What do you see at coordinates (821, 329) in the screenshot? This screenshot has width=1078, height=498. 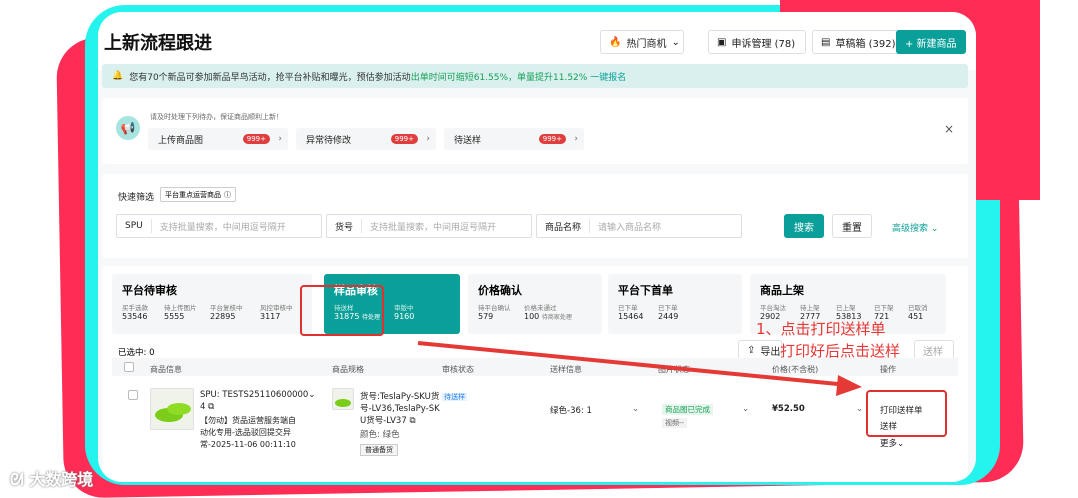 I see `annotation-step1: 1、点击打印送样单` at bounding box center [821, 329].